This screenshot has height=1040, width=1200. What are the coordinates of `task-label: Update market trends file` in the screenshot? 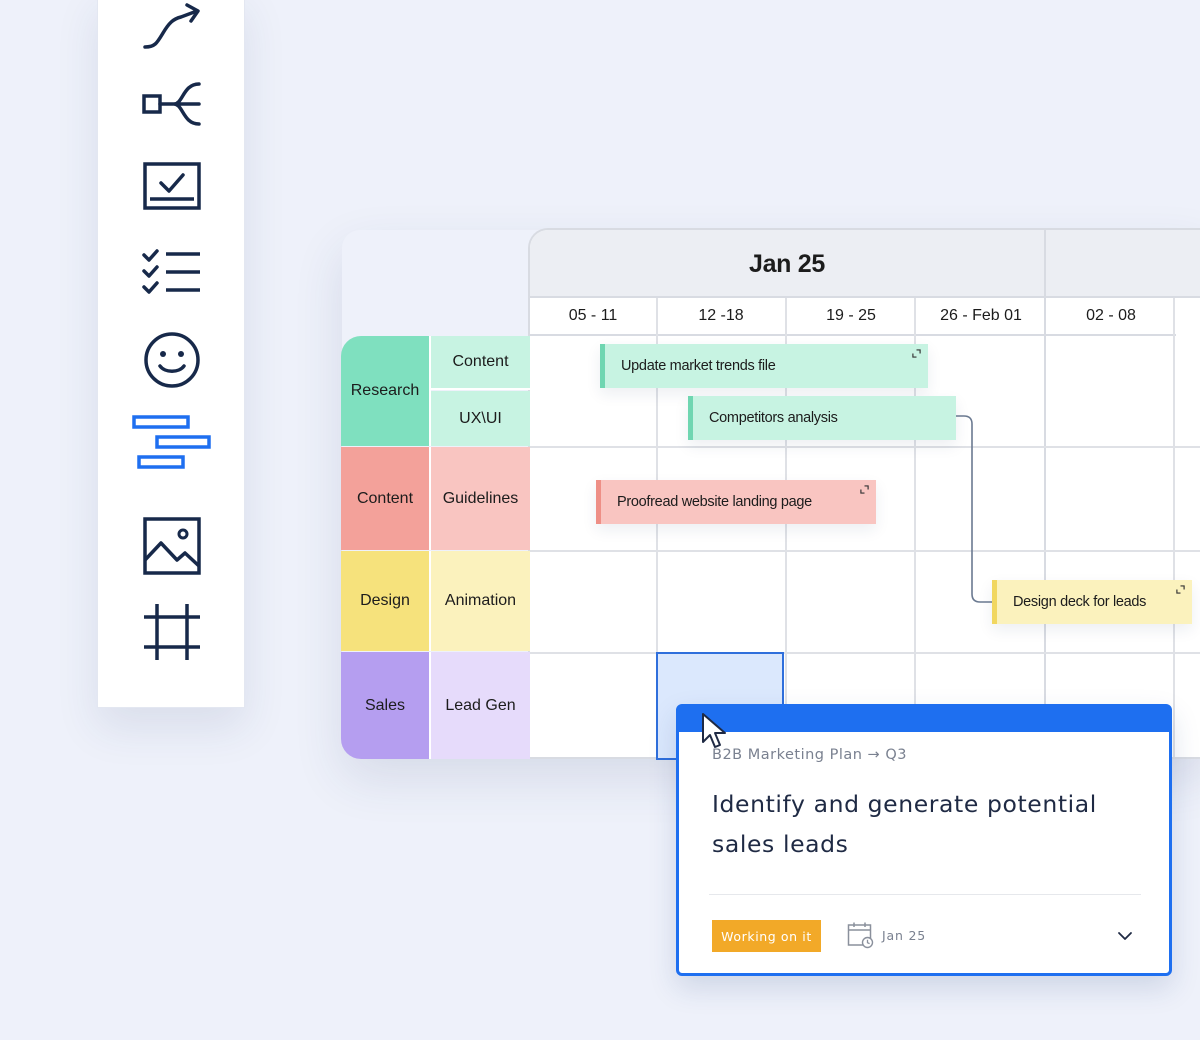 It's located at (698, 366).